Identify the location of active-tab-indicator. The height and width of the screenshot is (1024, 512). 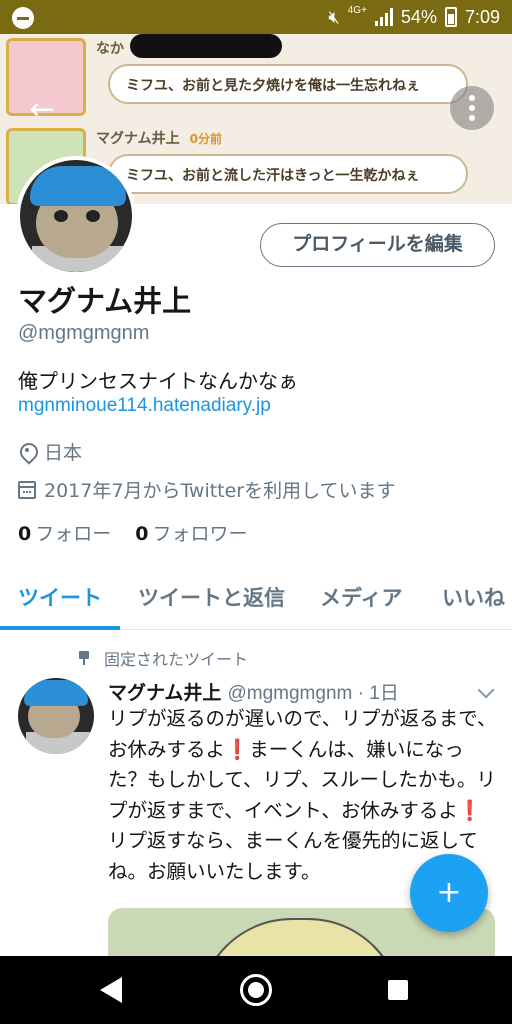
(60, 628).